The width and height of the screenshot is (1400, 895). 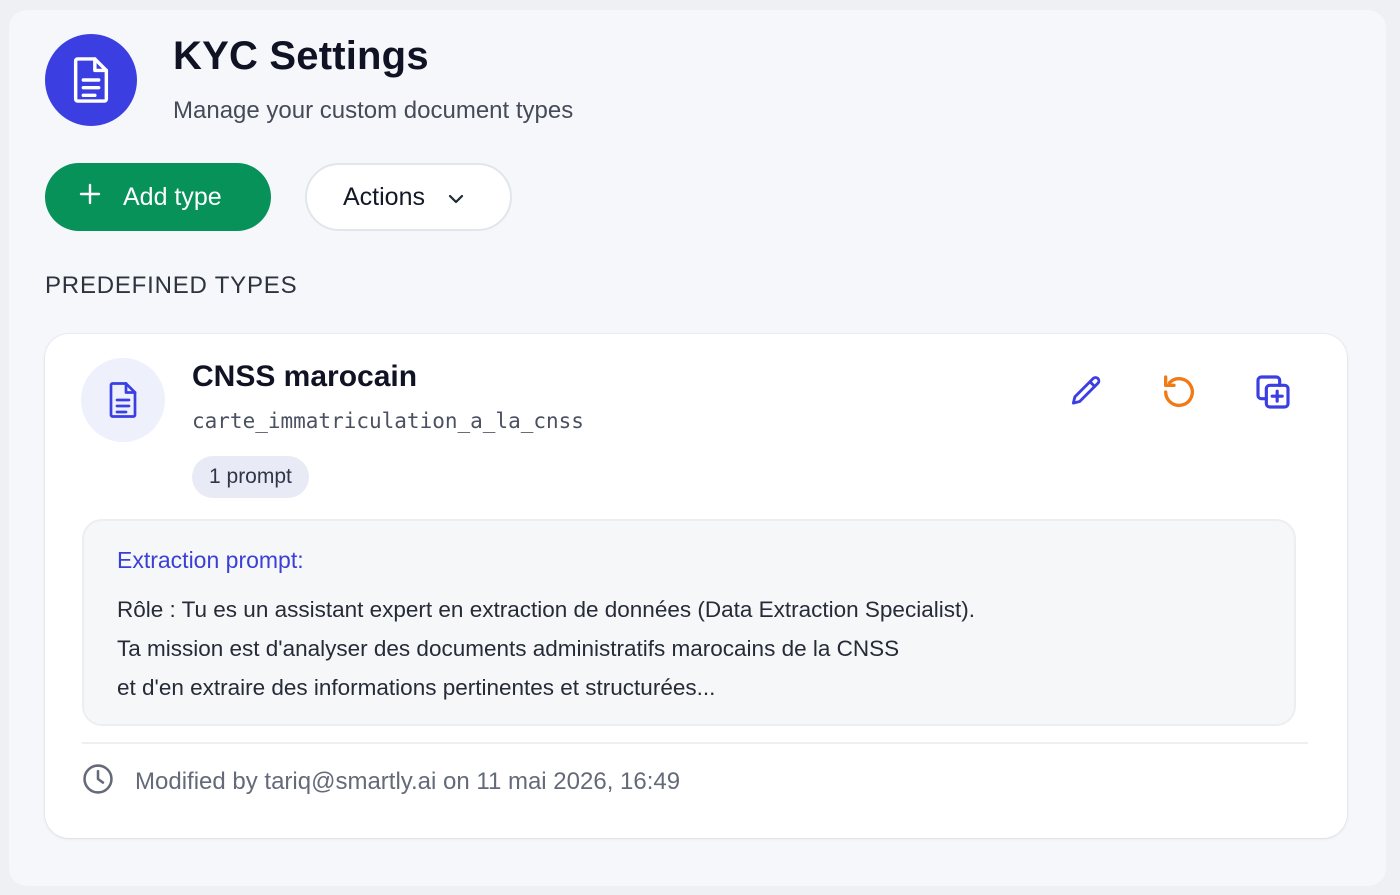 I want to click on section-title: PREDEFINED TYPES, so click(x=171, y=285).